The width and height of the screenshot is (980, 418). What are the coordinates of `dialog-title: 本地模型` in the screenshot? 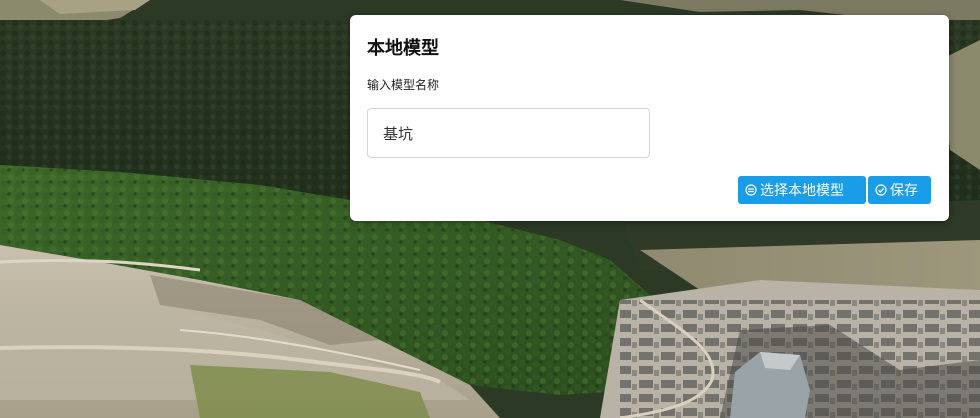 It's located at (403, 48).